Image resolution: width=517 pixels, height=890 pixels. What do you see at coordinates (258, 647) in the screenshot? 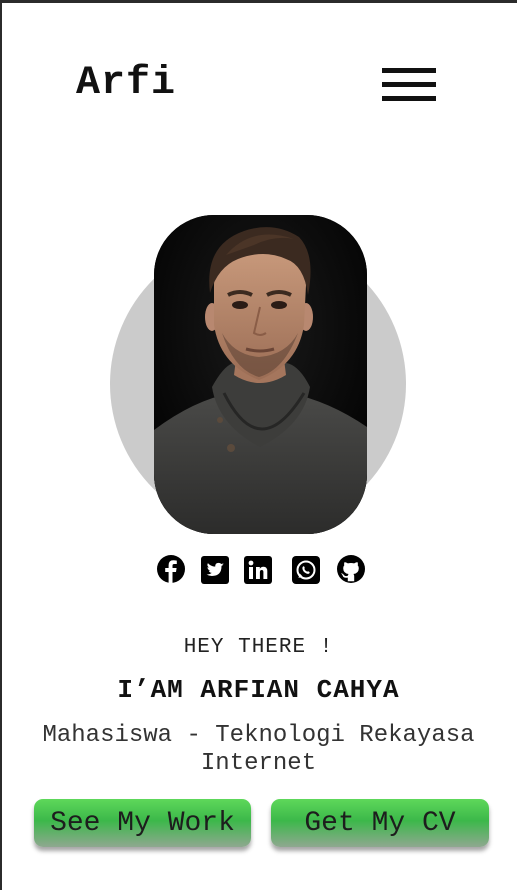
I see `greeting-text: HEY THERE !` at bounding box center [258, 647].